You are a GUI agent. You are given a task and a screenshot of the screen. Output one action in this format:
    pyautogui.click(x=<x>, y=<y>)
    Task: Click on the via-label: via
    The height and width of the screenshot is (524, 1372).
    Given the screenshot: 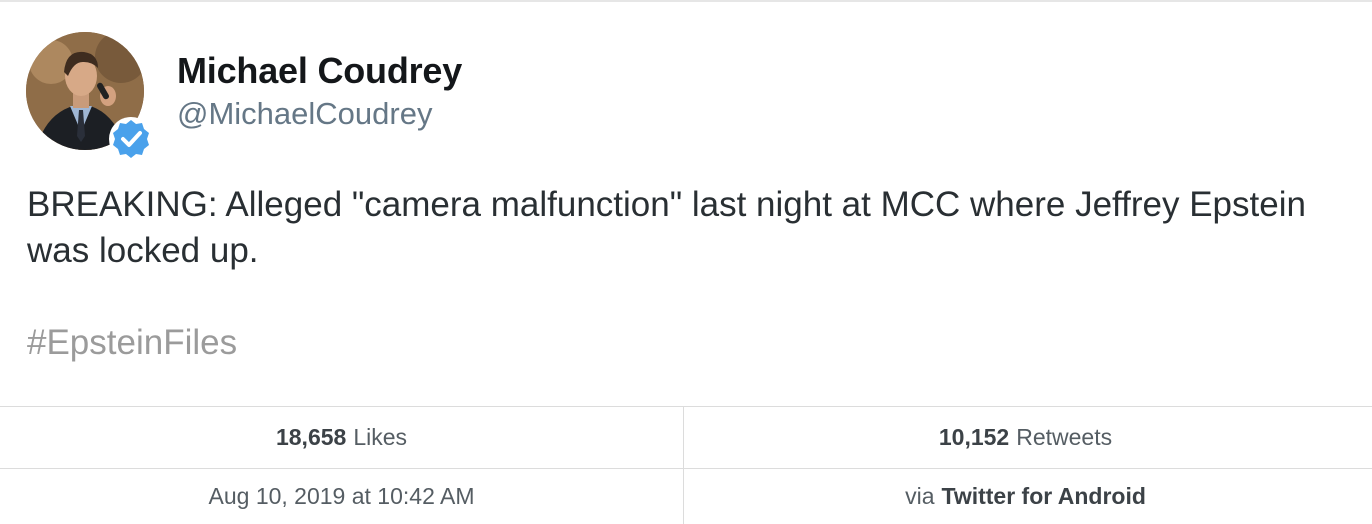 What is the action you would take?
    pyautogui.click(x=920, y=496)
    